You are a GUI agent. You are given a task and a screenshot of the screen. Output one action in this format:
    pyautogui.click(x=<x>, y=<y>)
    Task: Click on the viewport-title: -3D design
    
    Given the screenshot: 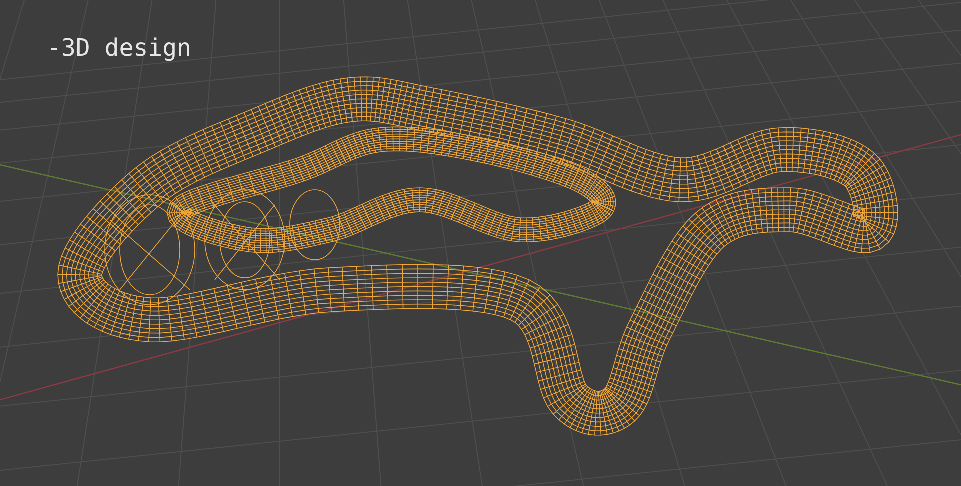 What is the action you would take?
    pyautogui.click(x=119, y=48)
    